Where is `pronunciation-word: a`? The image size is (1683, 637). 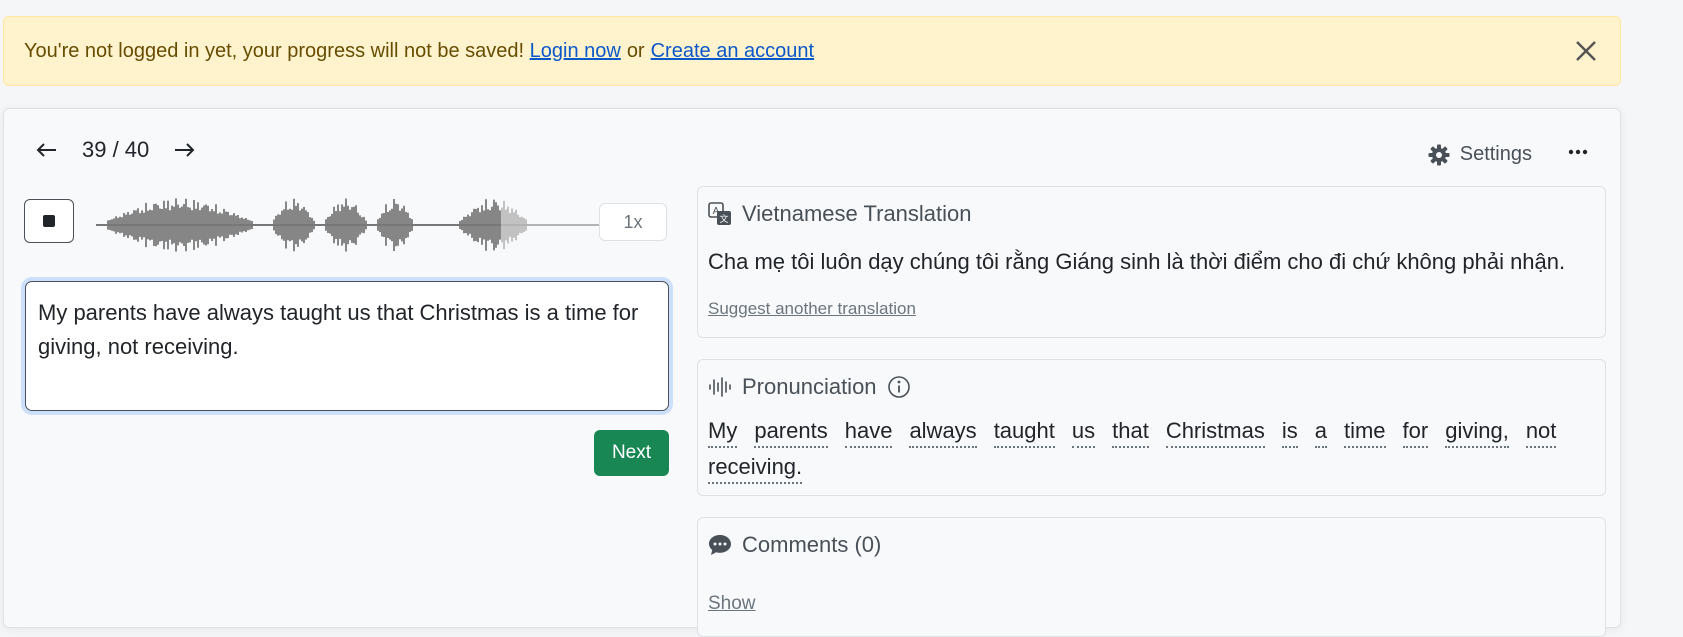 pronunciation-word: a is located at coordinates (1320, 433).